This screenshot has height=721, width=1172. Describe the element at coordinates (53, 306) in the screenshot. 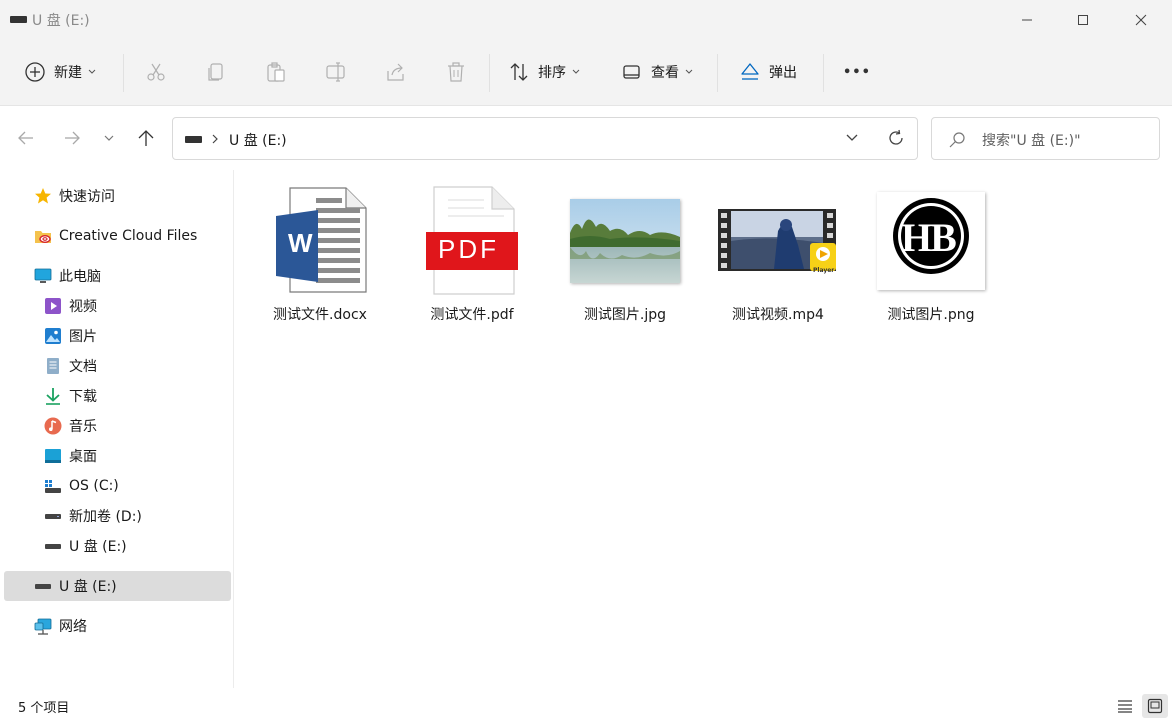

I see `video-folder-icon` at that location.